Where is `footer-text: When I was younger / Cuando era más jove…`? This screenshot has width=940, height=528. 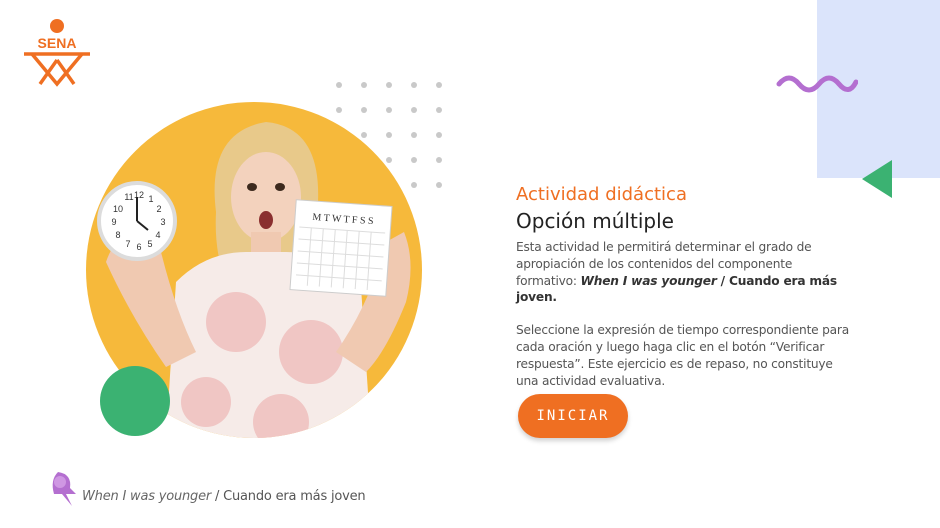
footer-text: When I was younger / Cuando era más jove… is located at coordinates (224, 498).